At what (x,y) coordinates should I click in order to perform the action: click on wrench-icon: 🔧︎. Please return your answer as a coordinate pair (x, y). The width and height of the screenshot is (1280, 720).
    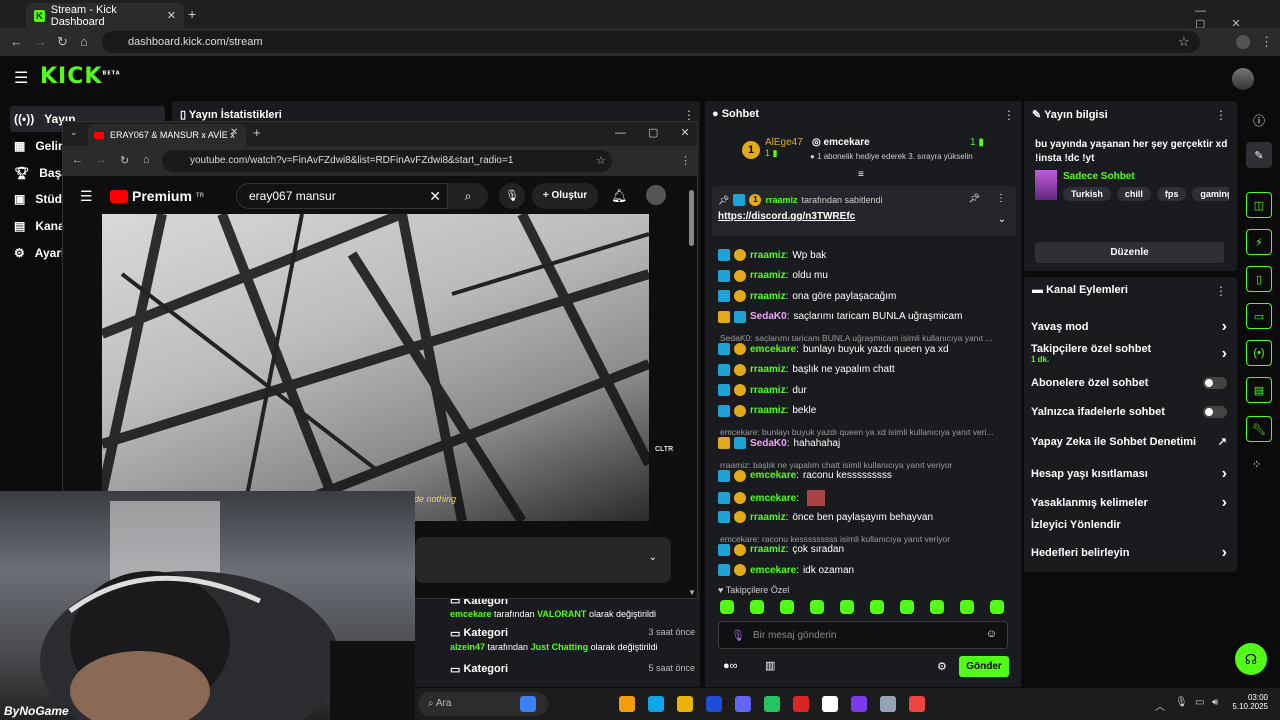
    Looking at the image, I should click on (1259, 429).